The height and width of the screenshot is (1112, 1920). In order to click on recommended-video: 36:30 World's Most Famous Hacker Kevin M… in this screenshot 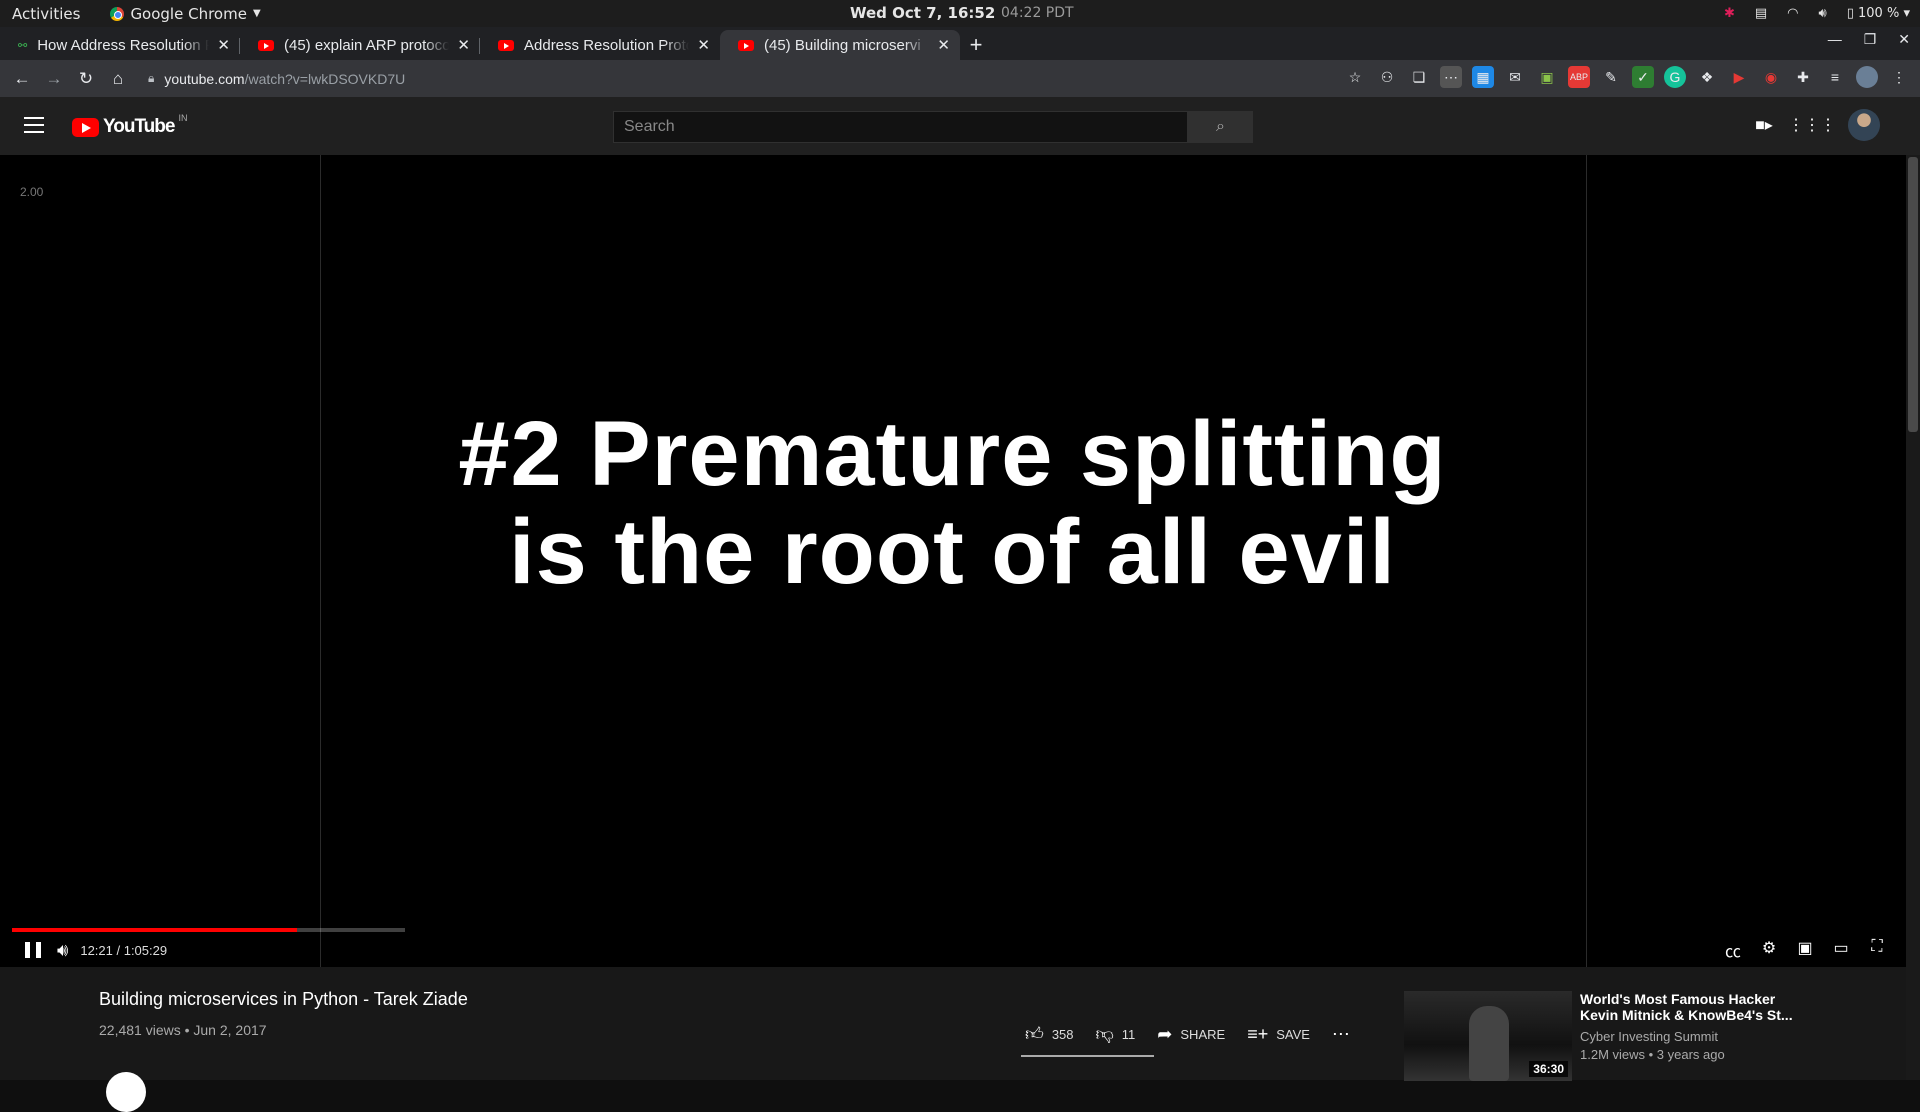, I will do `click(1654, 1036)`.